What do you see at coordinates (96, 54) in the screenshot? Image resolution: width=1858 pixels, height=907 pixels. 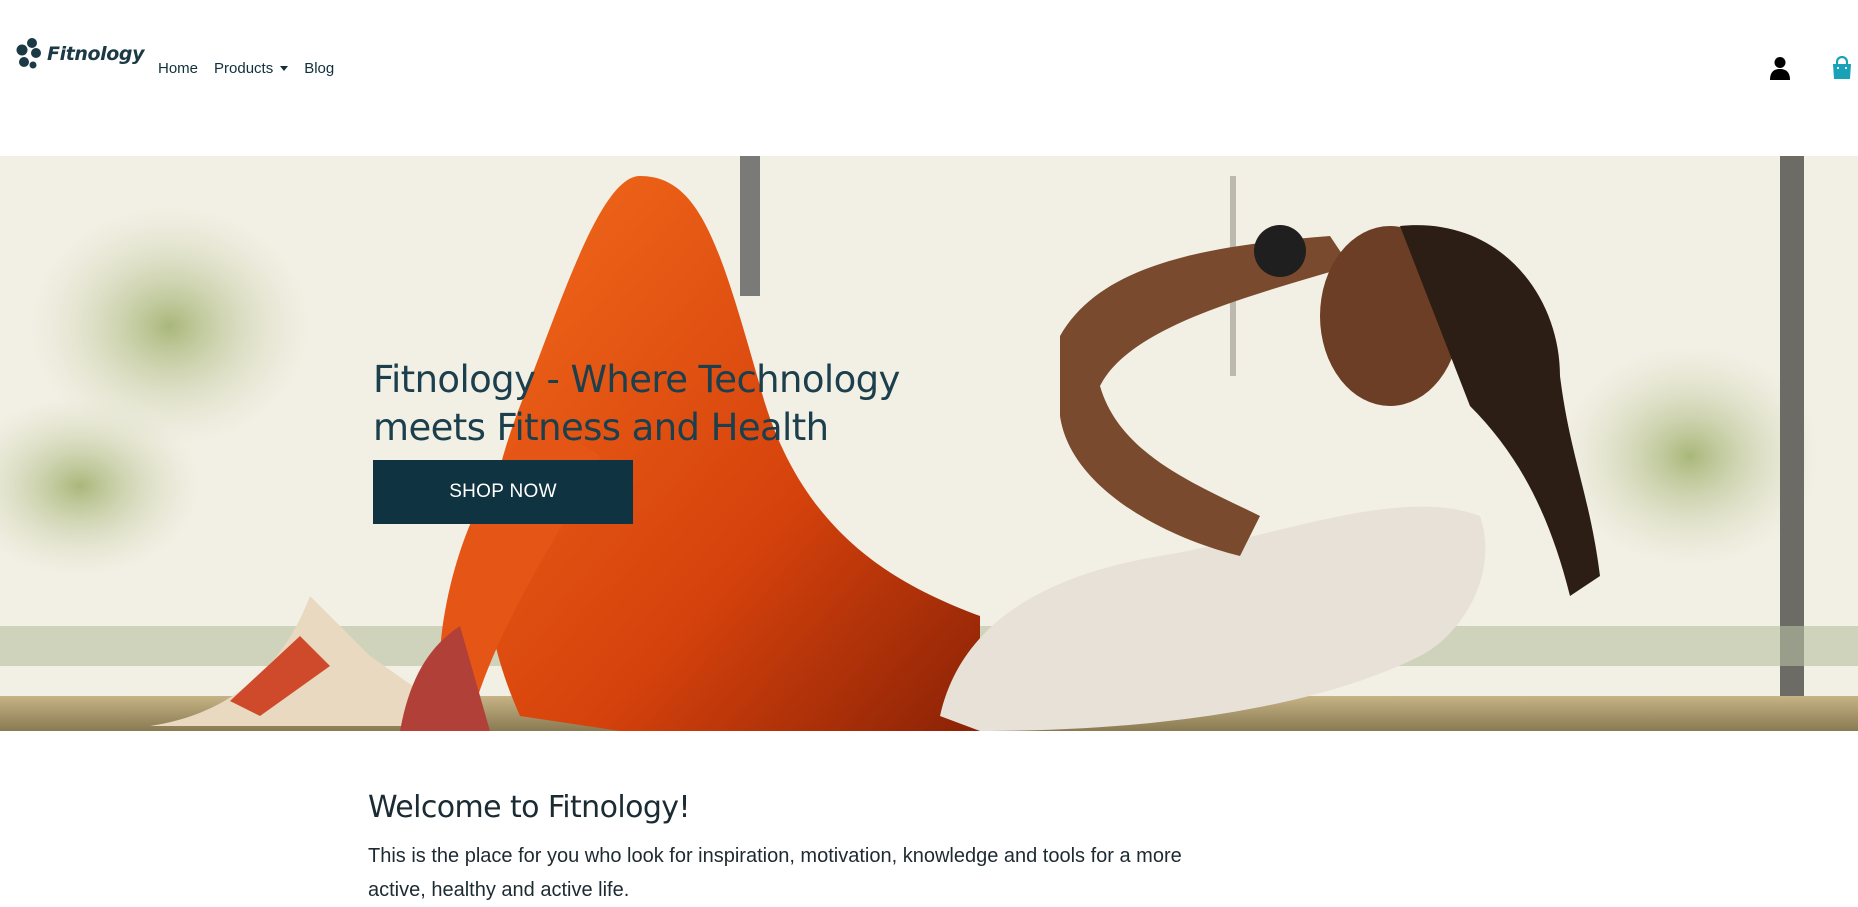 I see `brand-name: Fitnology` at bounding box center [96, 54].